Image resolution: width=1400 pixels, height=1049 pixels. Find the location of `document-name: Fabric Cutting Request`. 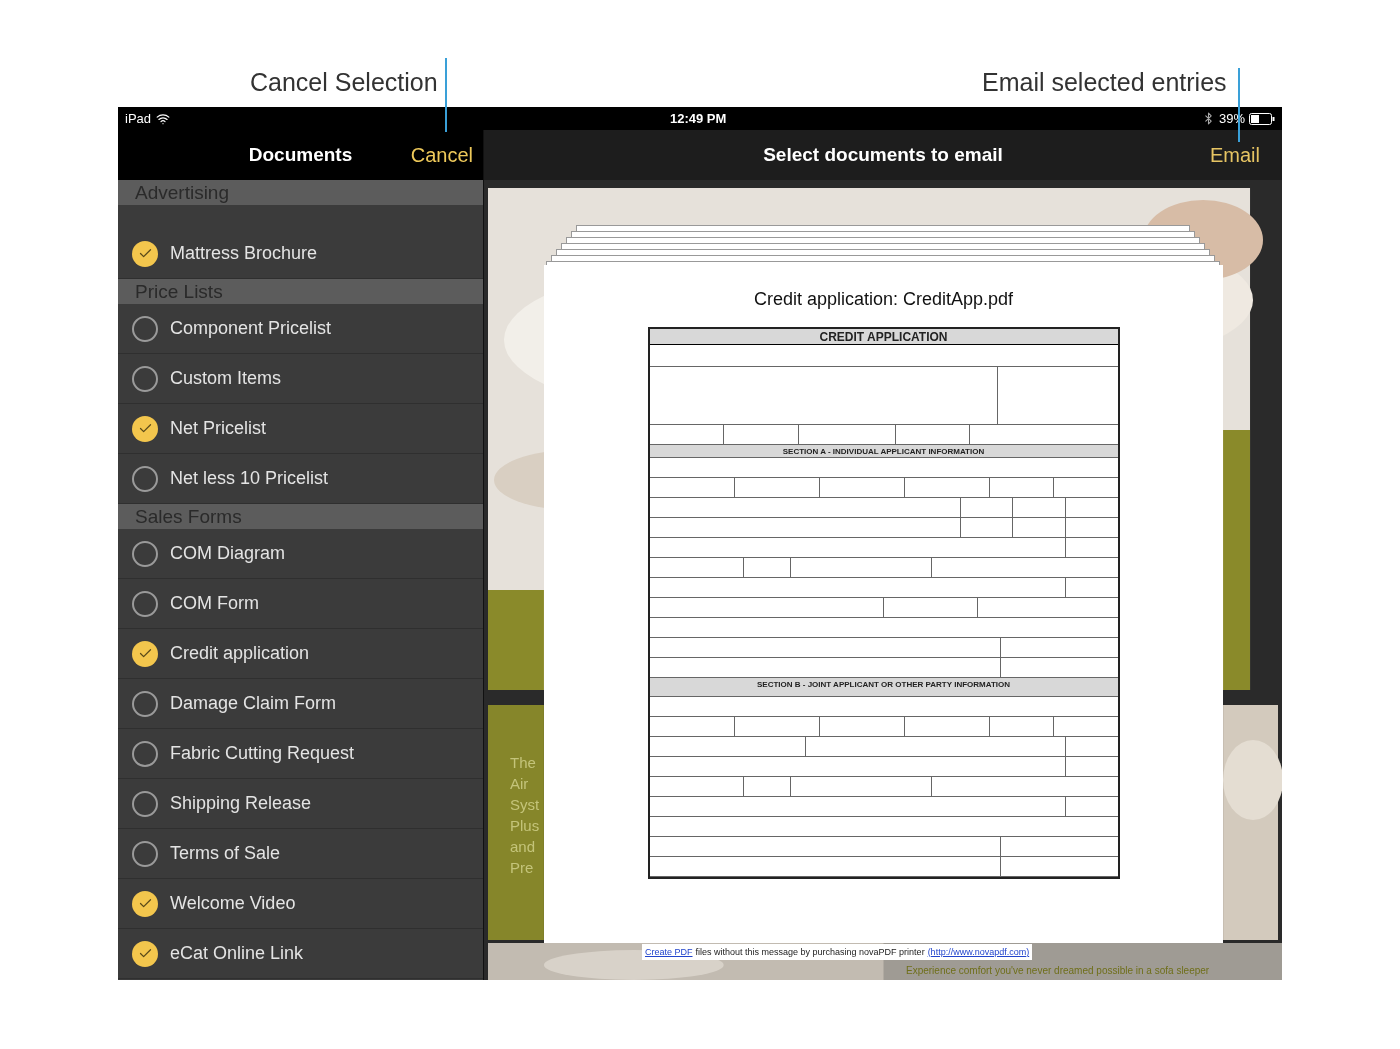

document-name: Fabric Cutting Request is located at coordinates (262, 753).